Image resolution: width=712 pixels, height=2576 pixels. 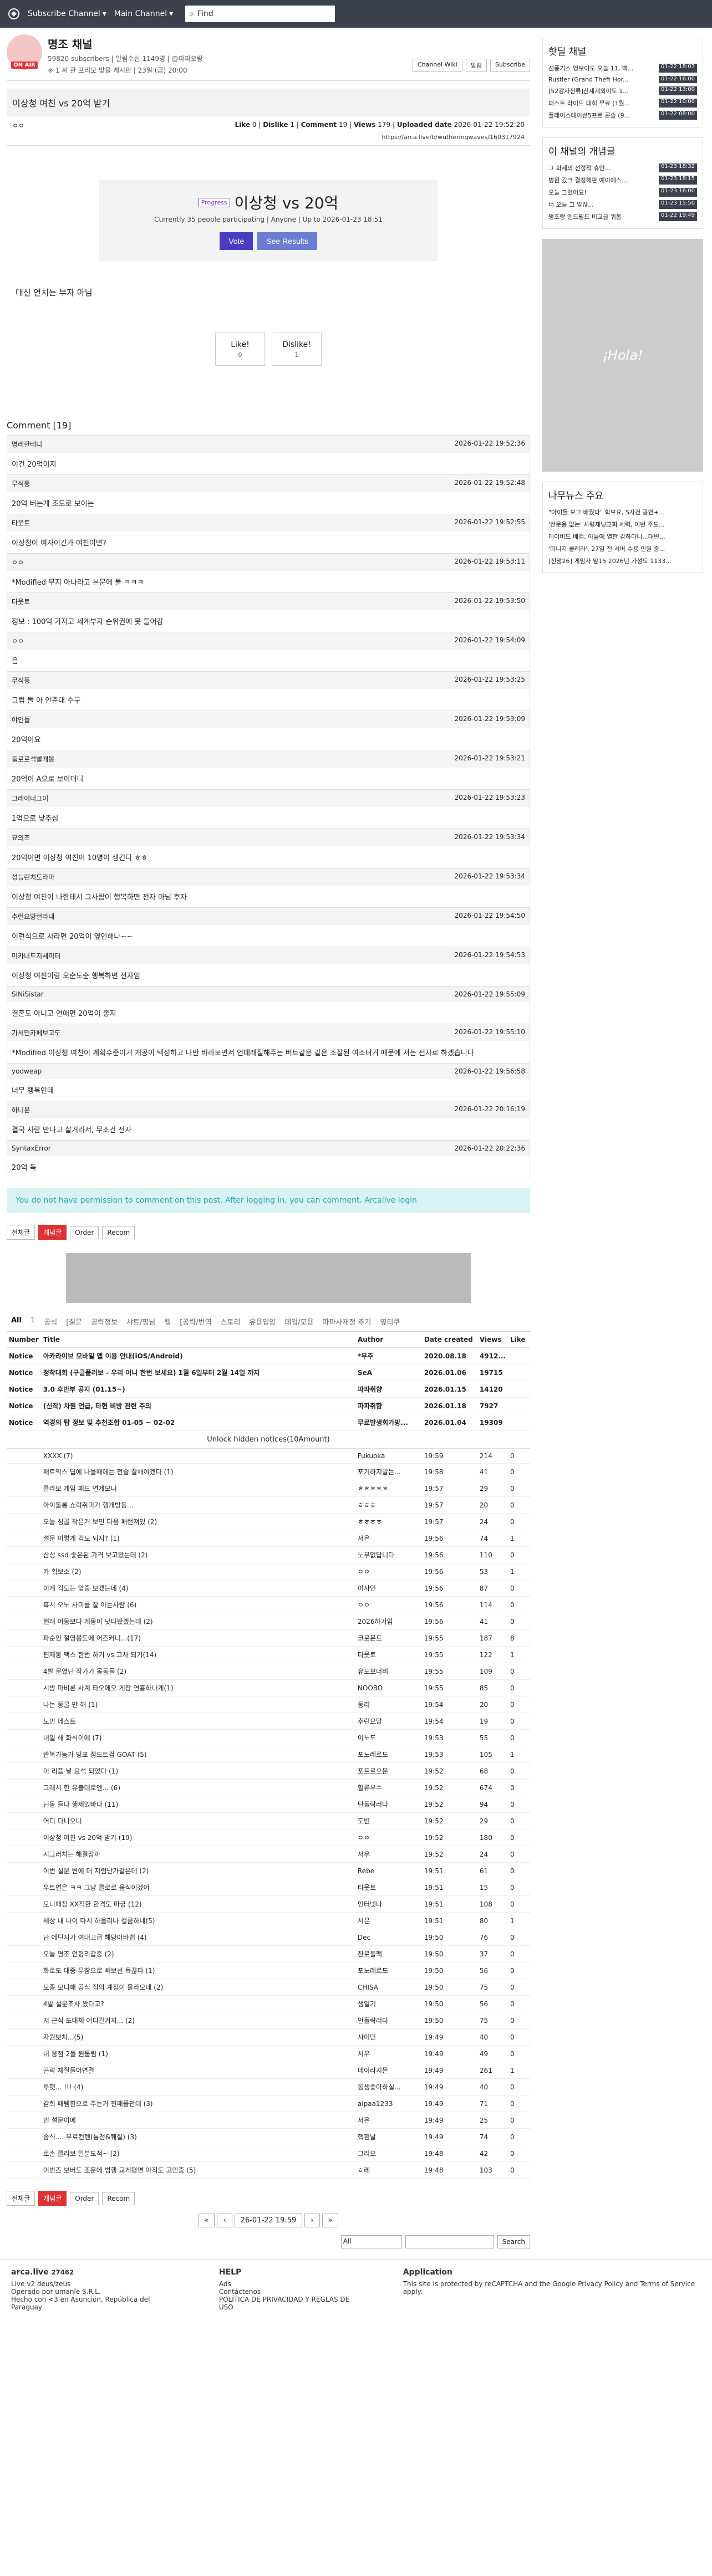 I want to click on channel-wiki-button: Channel Wiki, so click(x=437, y=65).